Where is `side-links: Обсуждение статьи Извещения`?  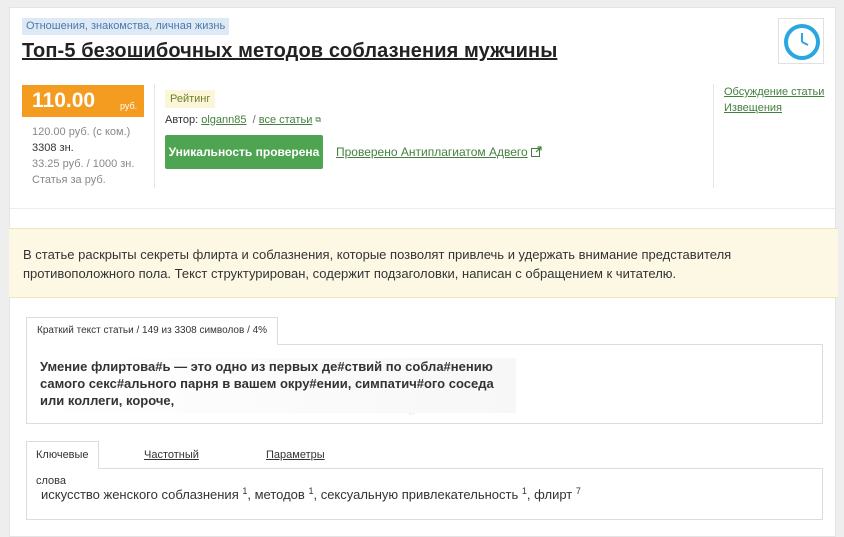
side-links: Обсуждение статьи Извещения is located at coordinates (774, 100).